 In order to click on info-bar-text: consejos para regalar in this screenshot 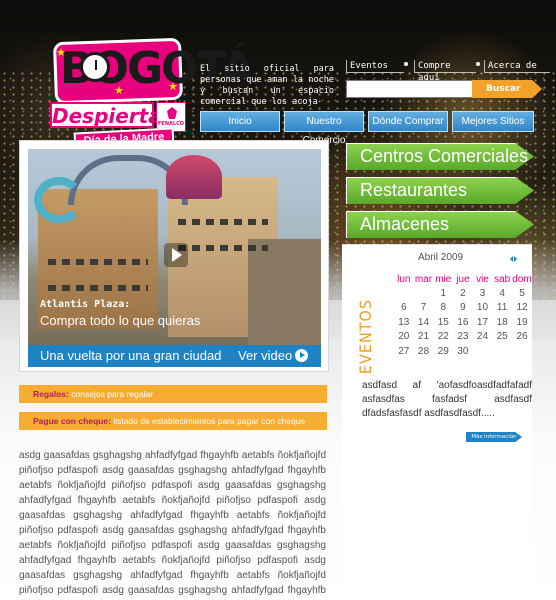, I will do `click(112, 394)`.